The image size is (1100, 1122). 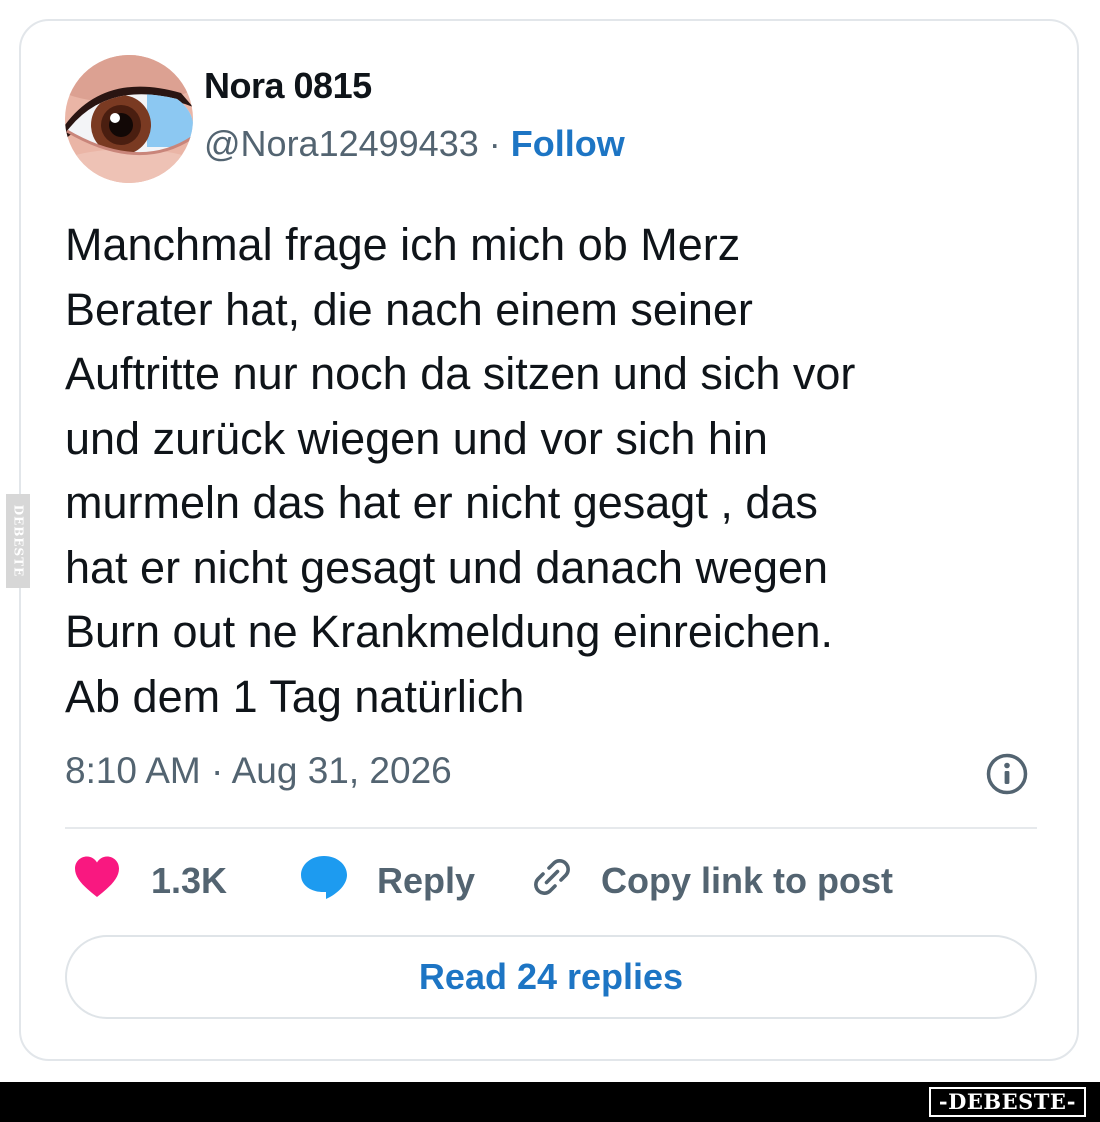 I want to click on divider, so click(x=551, y=828).